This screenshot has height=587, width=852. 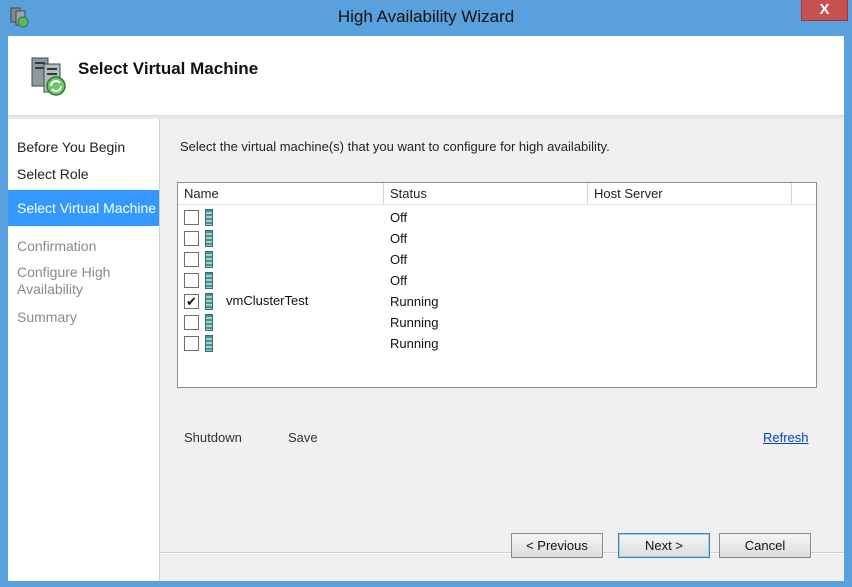 I want to click on title-bar: High Availability Wizard X, so click(x=426, y=18).